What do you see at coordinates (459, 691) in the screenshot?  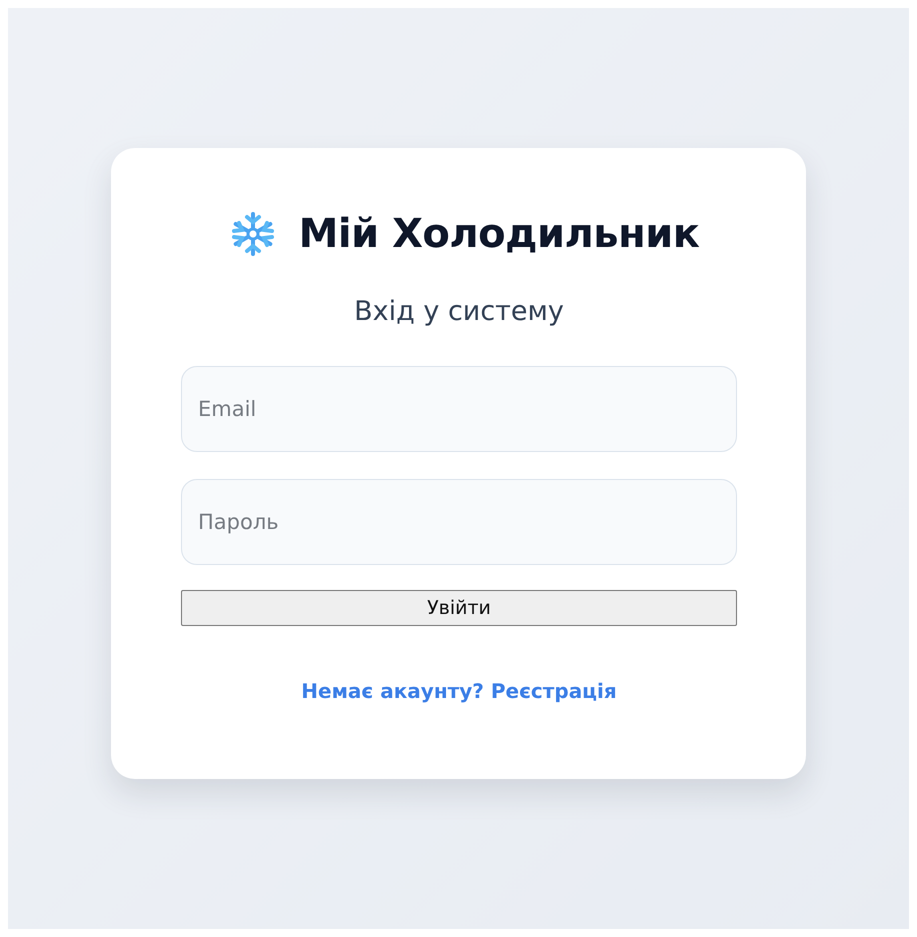 I see `register-link: Немає акаунту? Реєстрація` at bounding box center [459, 691].